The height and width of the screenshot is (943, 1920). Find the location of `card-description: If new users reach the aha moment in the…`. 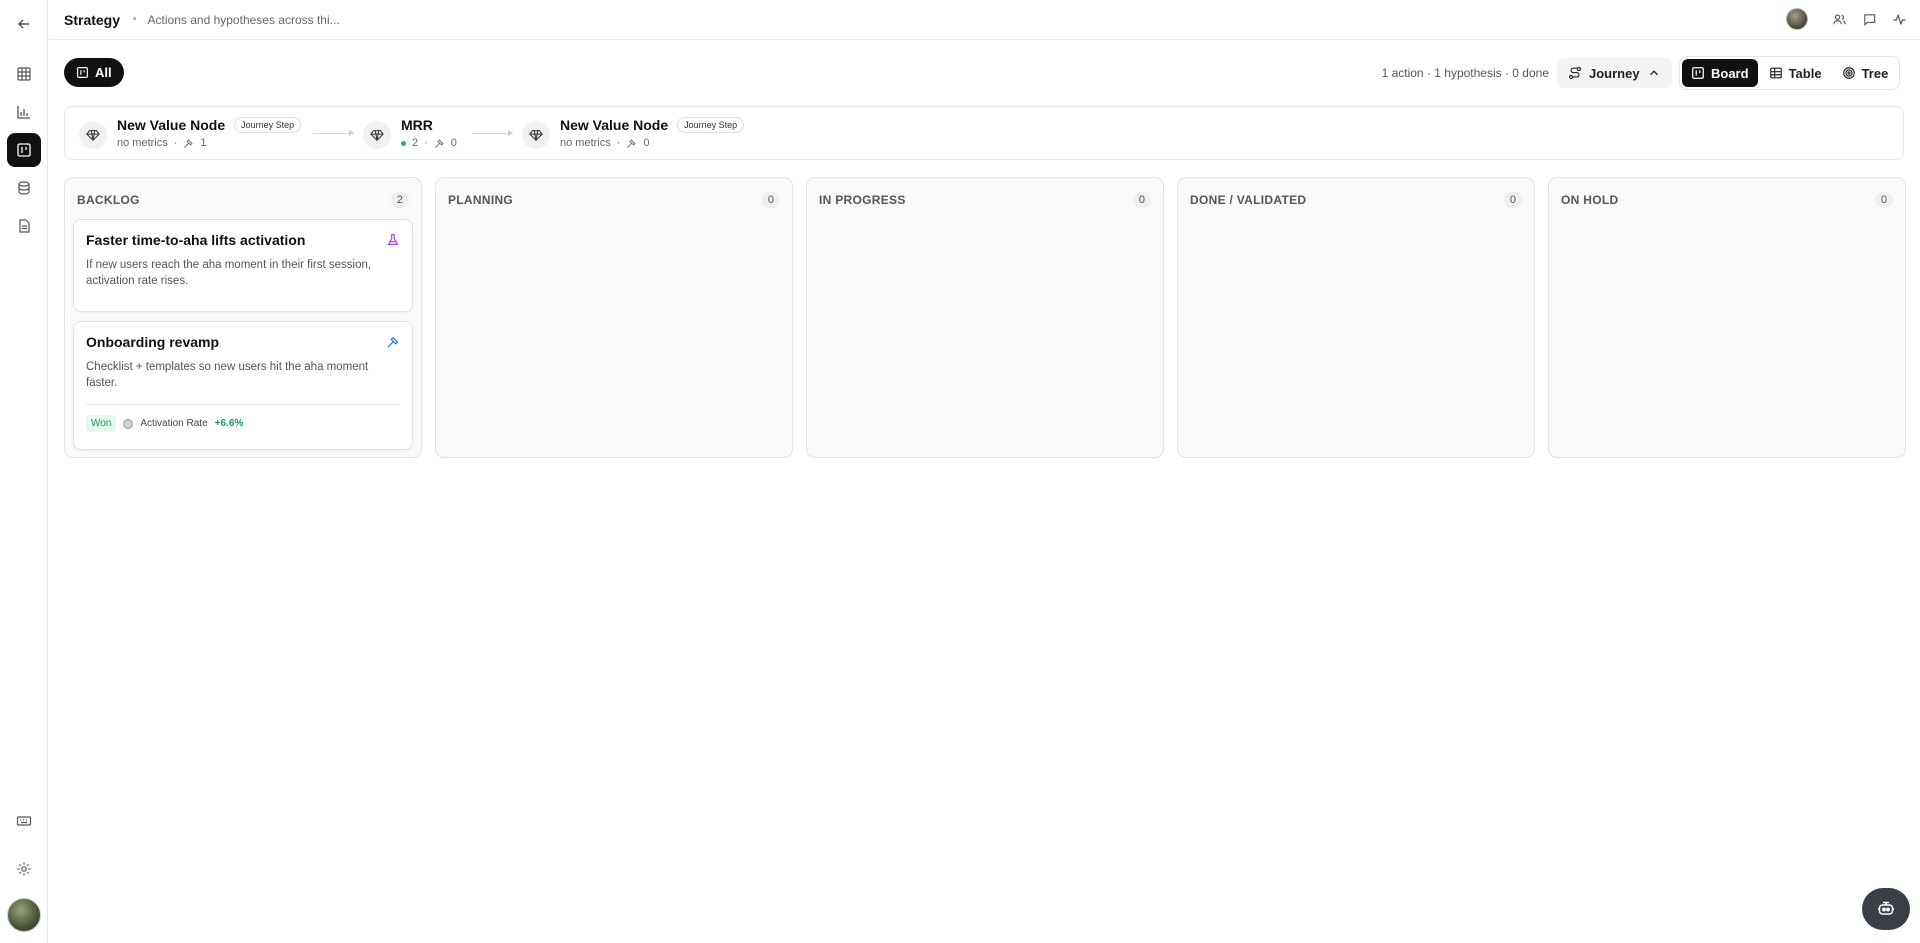

card-description: If new users reach the aha moment in the… is located at coordinates (229, 273).